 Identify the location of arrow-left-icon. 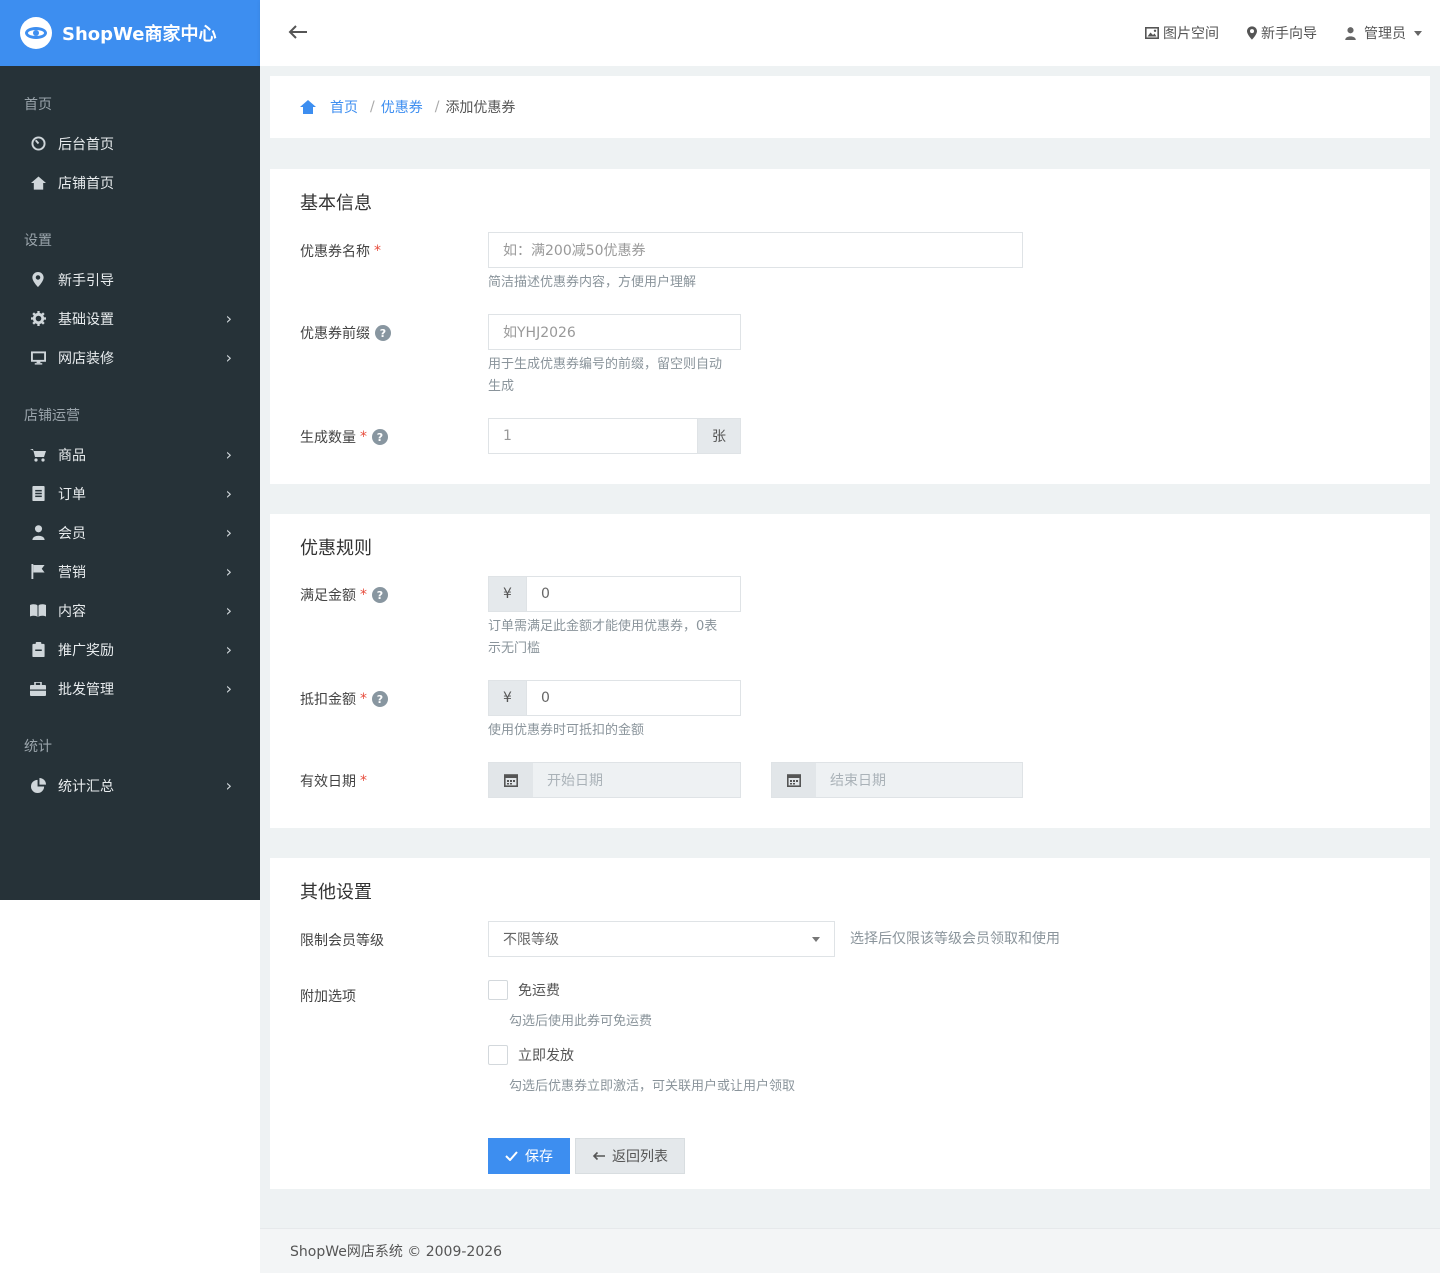
(599, 1156).